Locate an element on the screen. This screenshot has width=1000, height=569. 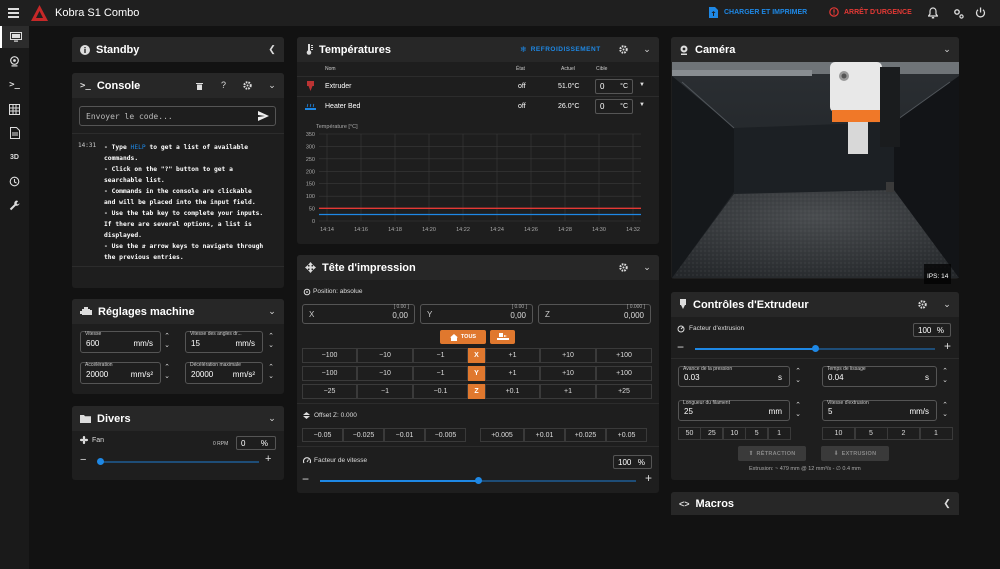
sidebar-item-heightmap is located at coordinates (14, 109).